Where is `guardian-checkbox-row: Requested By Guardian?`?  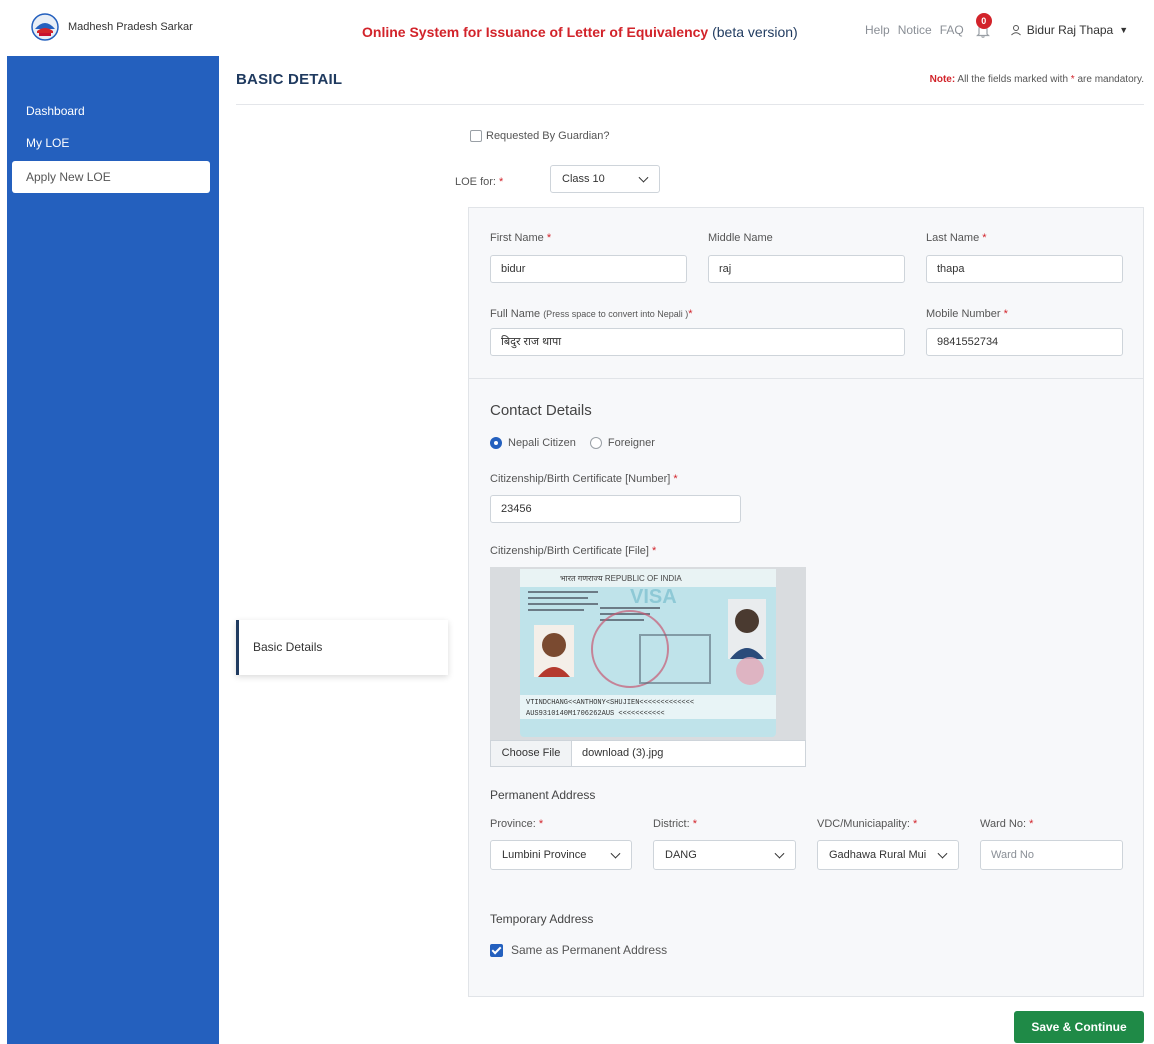 guardian-checkbox-row: Requested By Guardian? is located at coordinates (540, 136).